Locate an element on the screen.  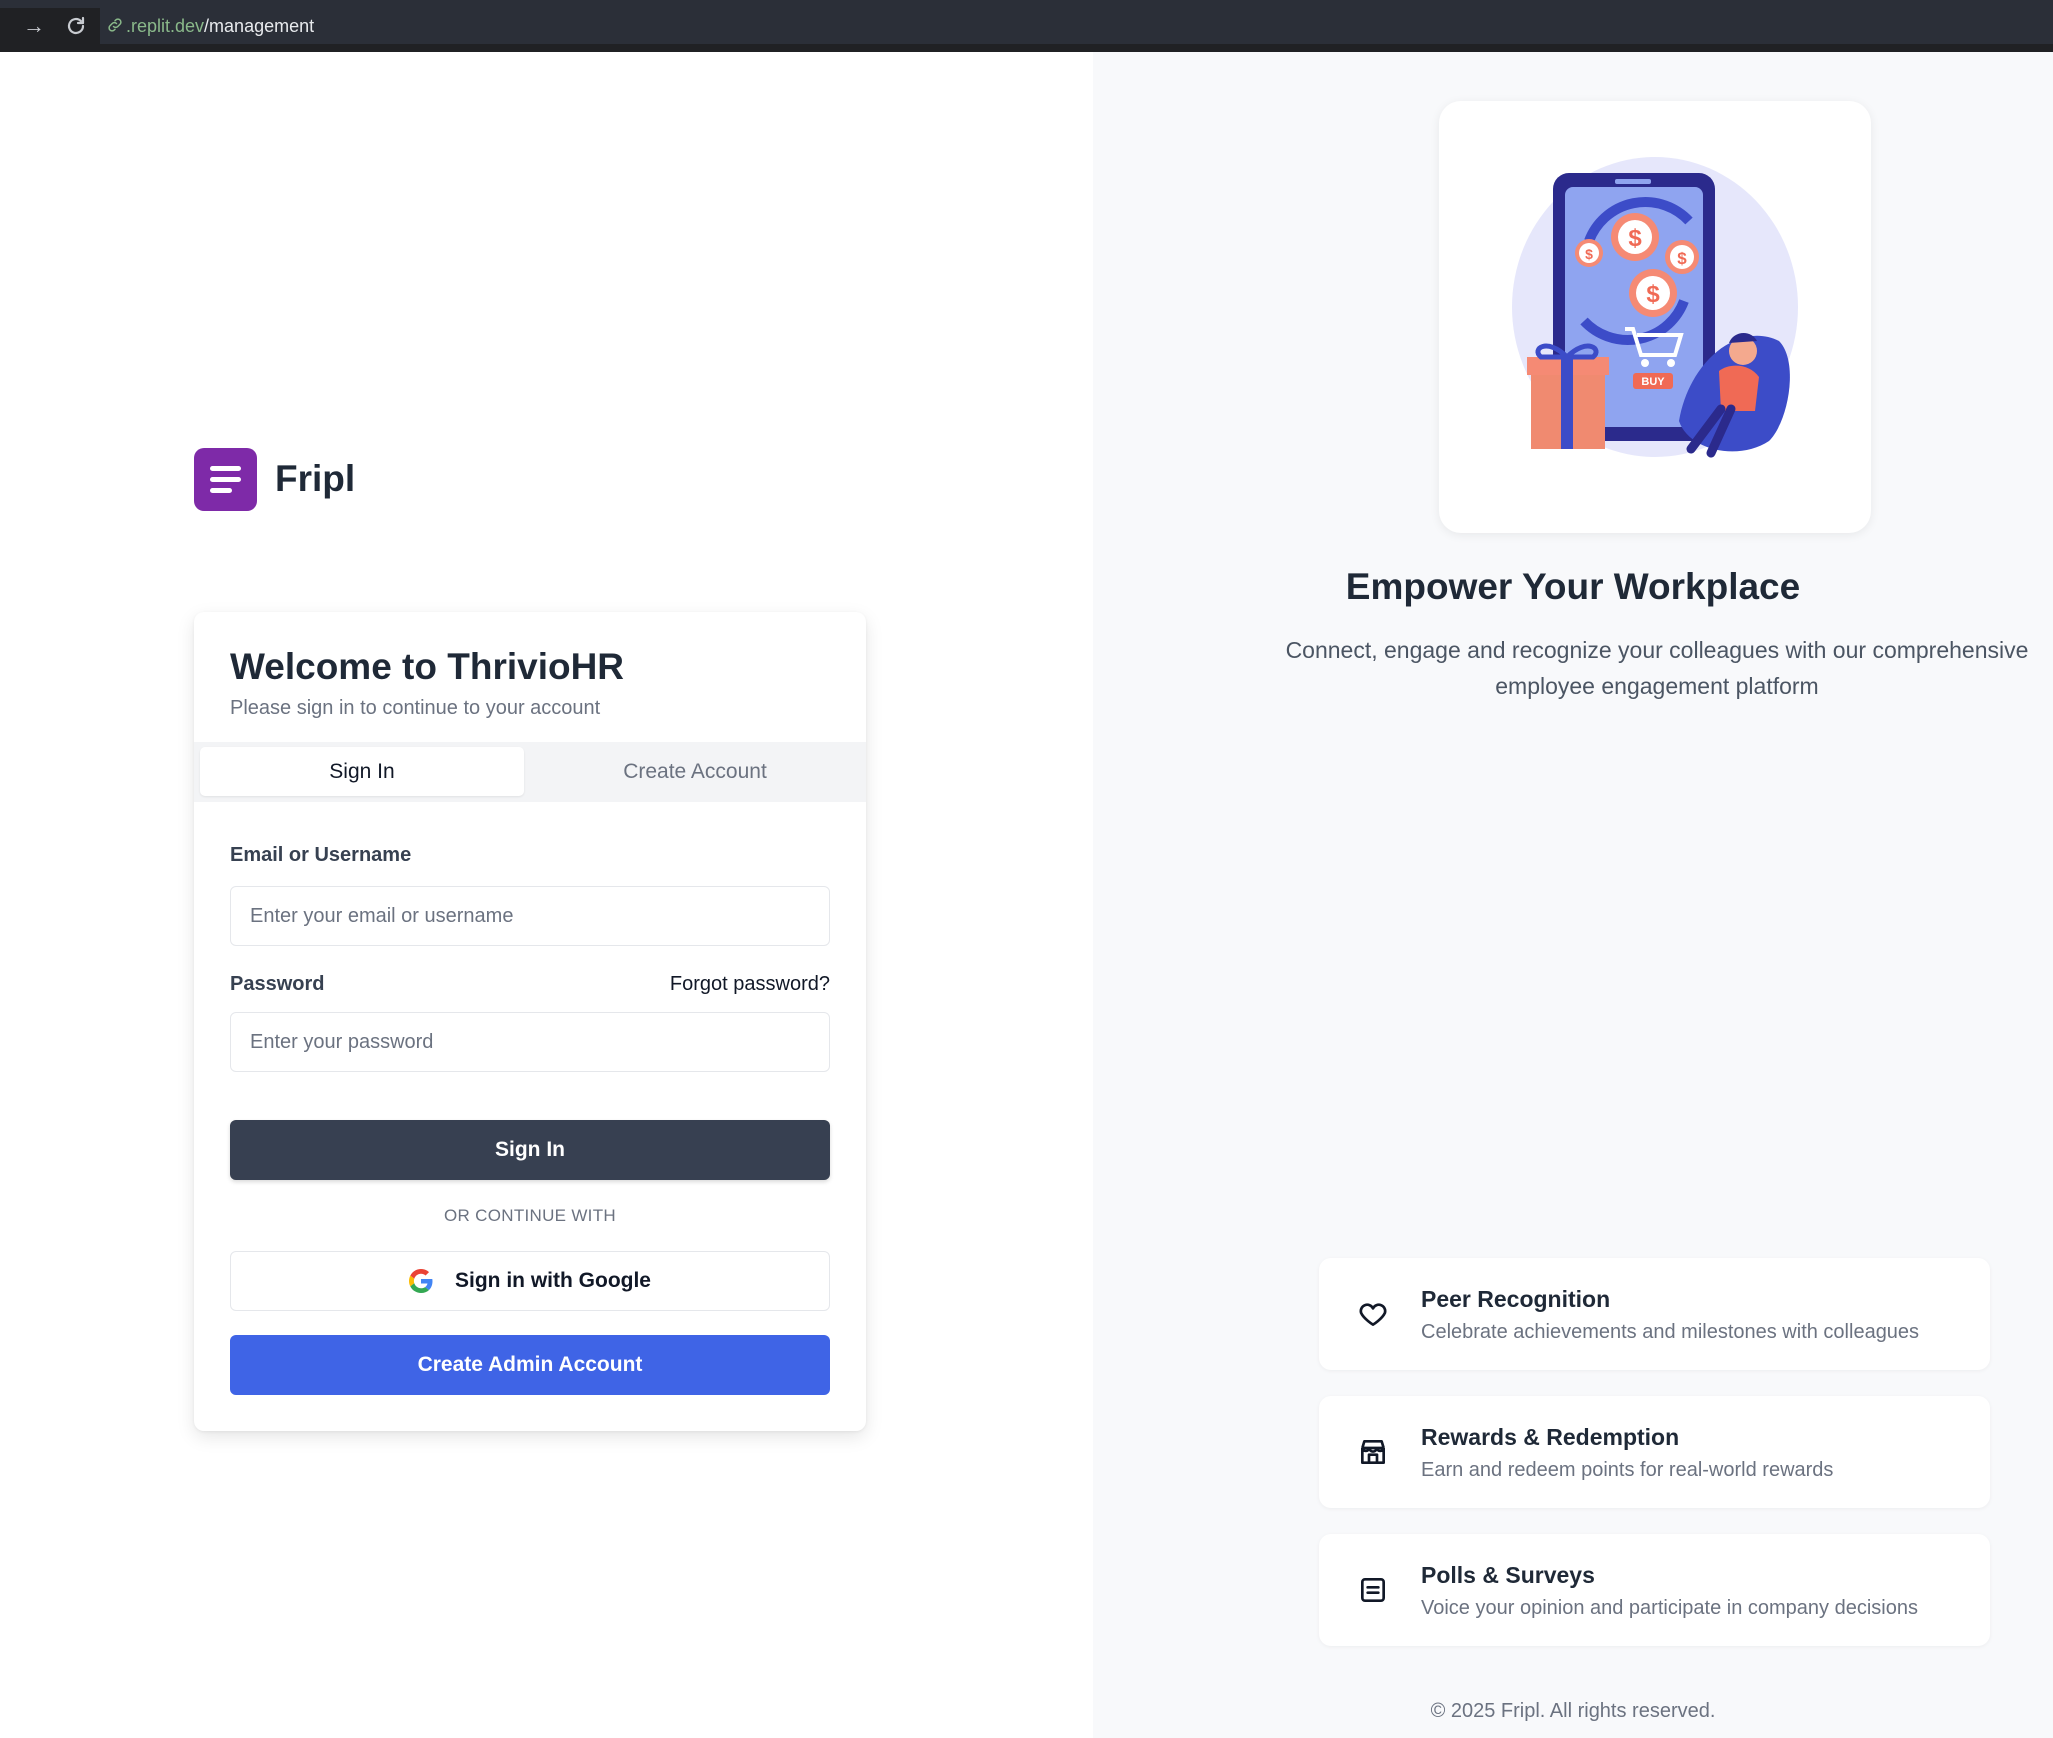
browser-top-strip is located at coordinates (1026, 4).